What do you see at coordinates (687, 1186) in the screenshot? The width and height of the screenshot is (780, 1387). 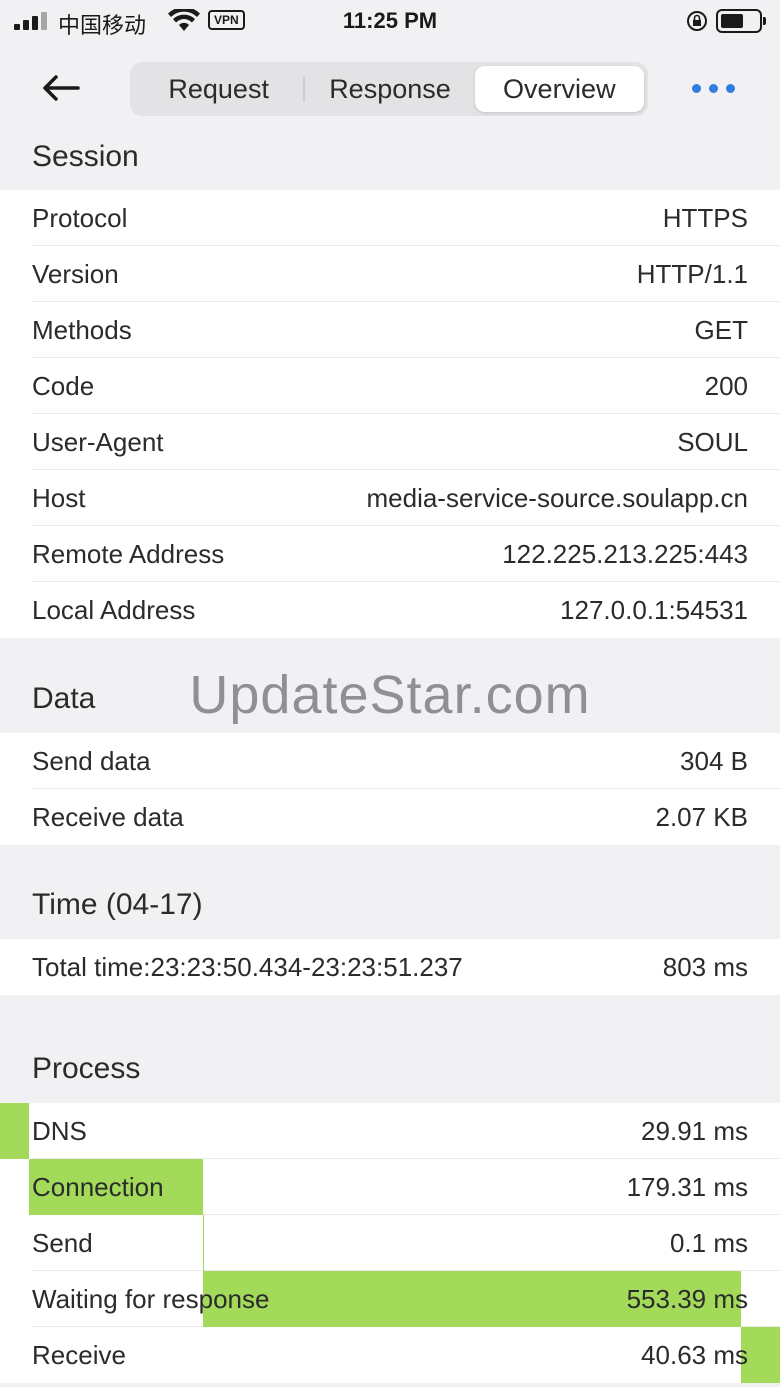 I see `process-value: 179.31 ms` at bounding box center [687, 1186].